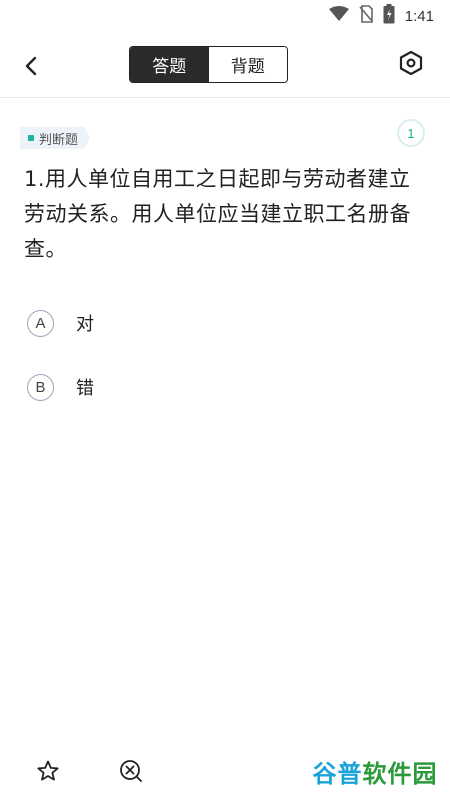 This screenshot has height=800, width=450. I want to click on remove-question-button, so click(131, 773).